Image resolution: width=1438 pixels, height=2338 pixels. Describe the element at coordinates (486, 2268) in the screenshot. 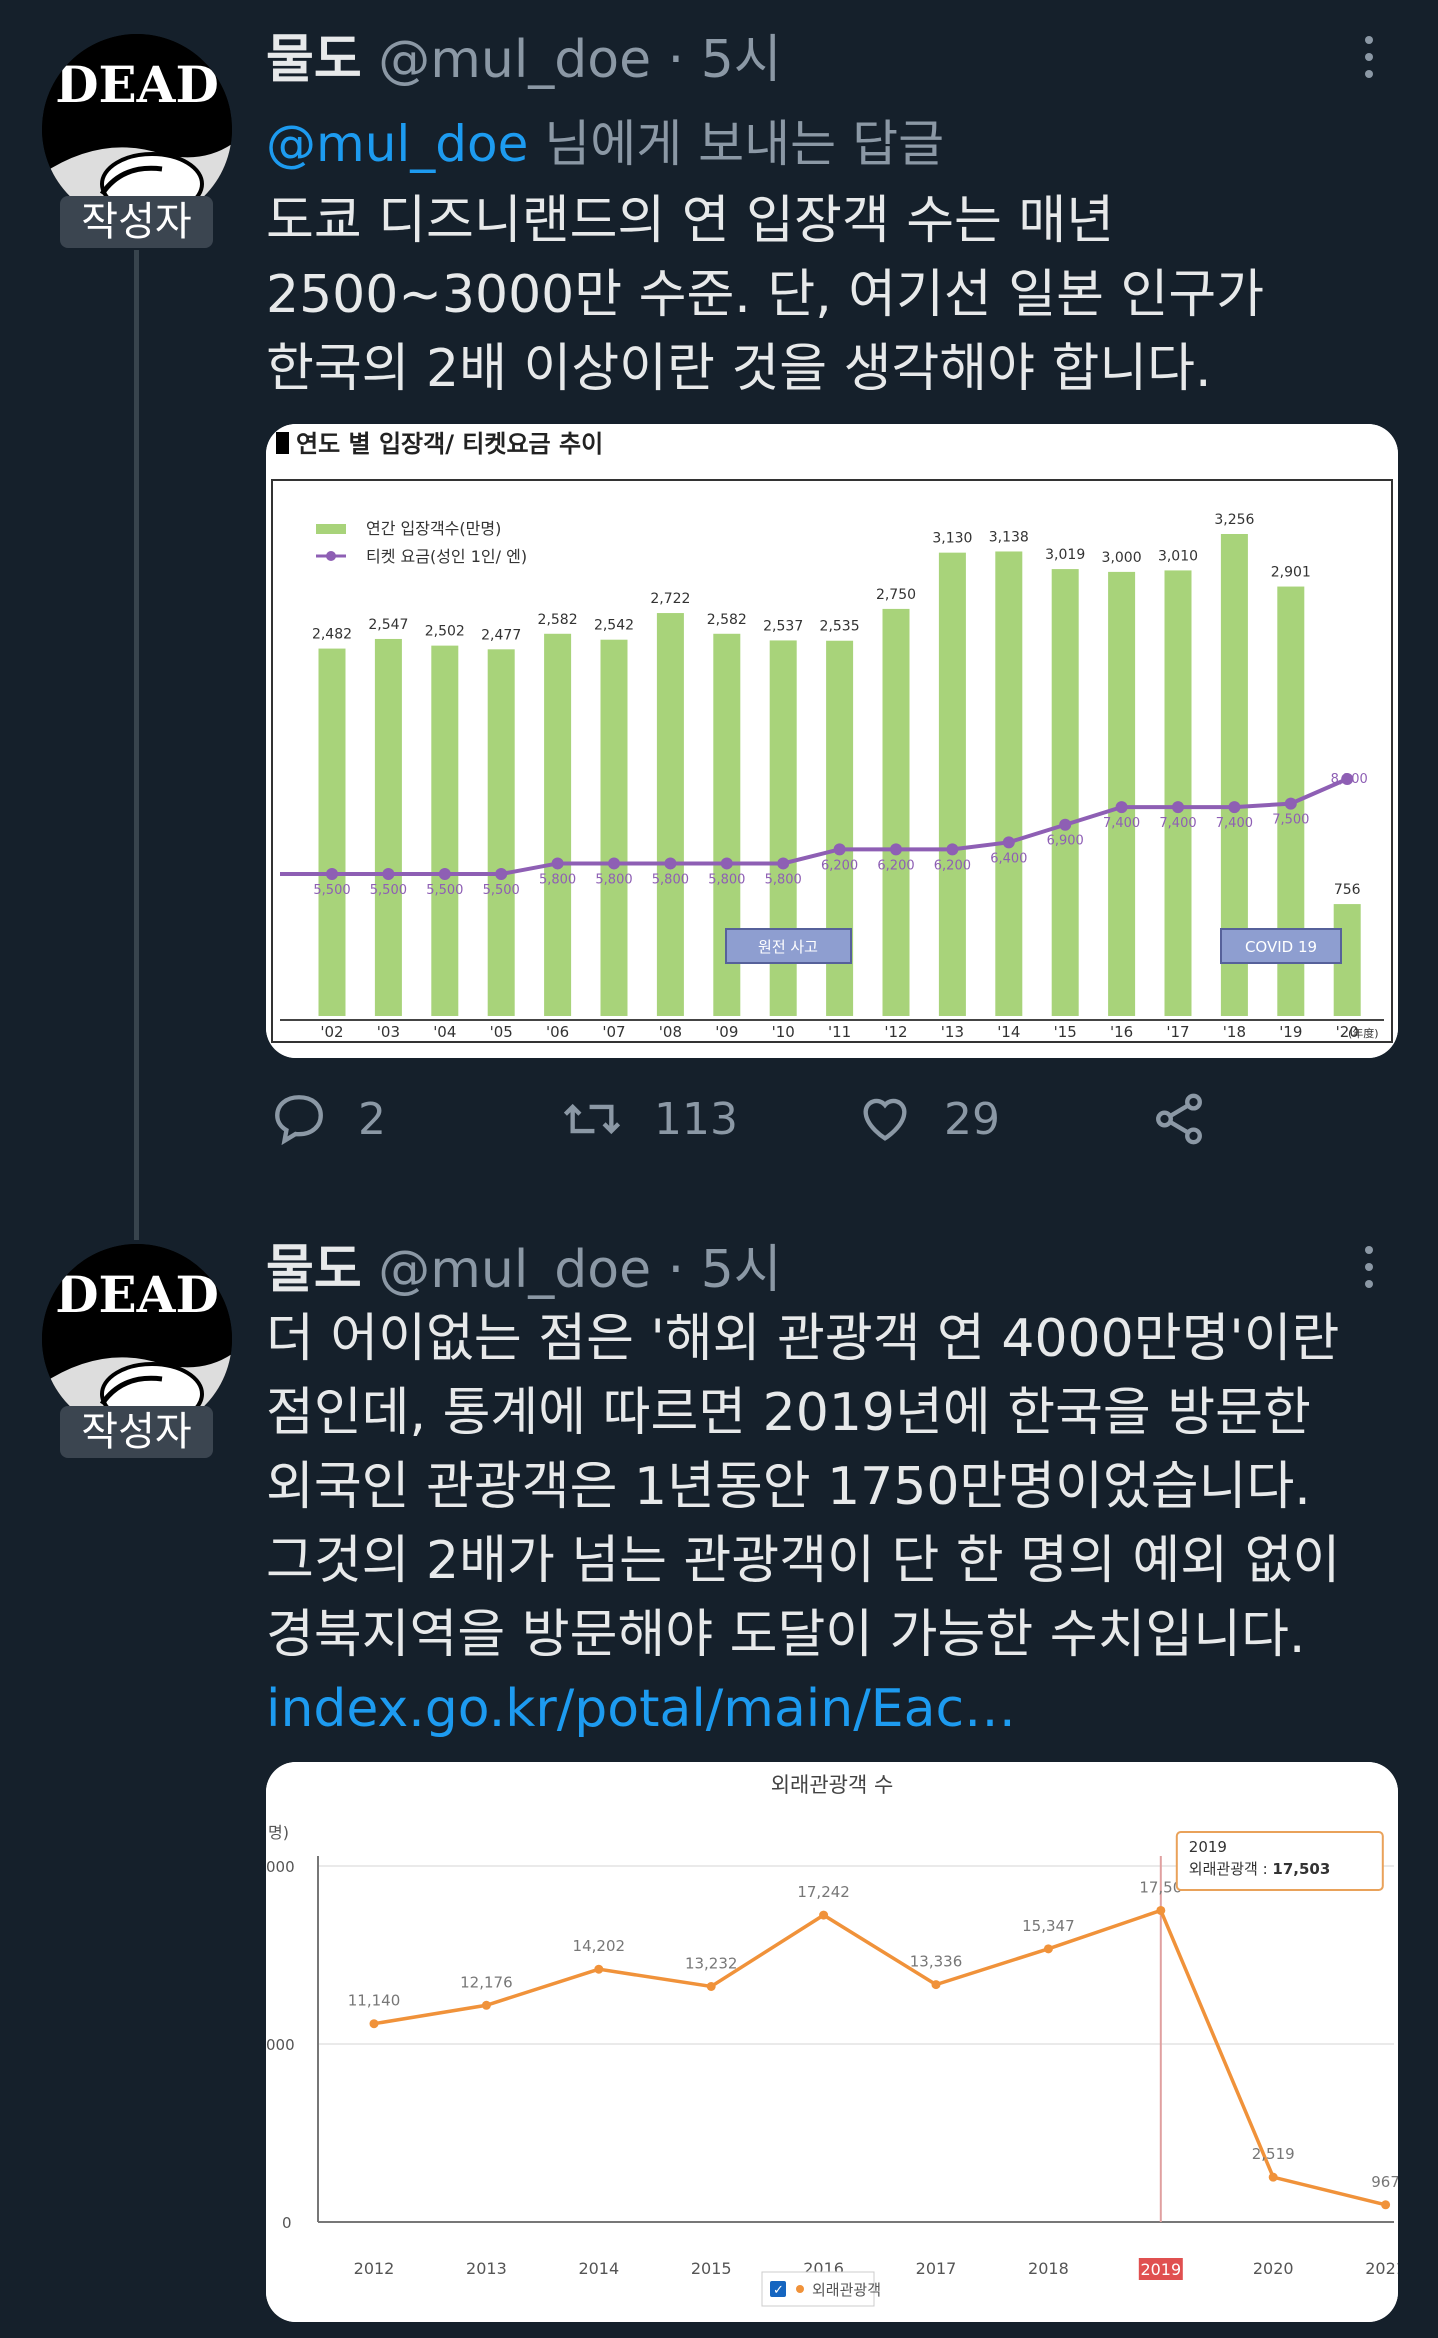

I see `x-tick-label: 2013` at that location.